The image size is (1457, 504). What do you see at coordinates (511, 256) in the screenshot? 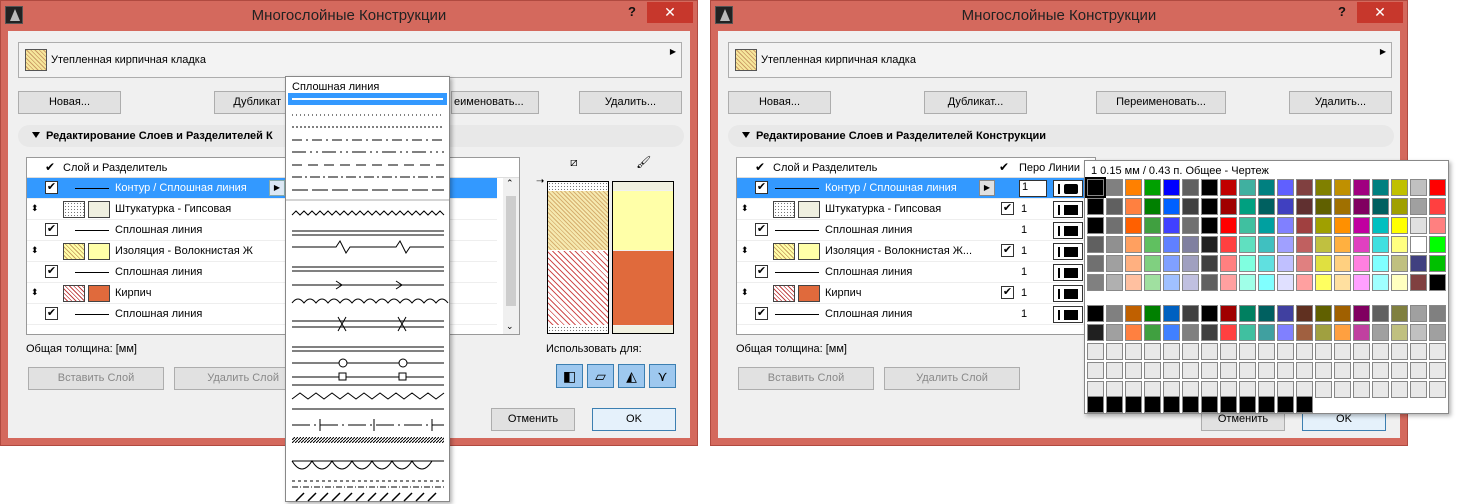
I see `scrollbar: ⌃ ⌄` at bounding box center [511, 256].